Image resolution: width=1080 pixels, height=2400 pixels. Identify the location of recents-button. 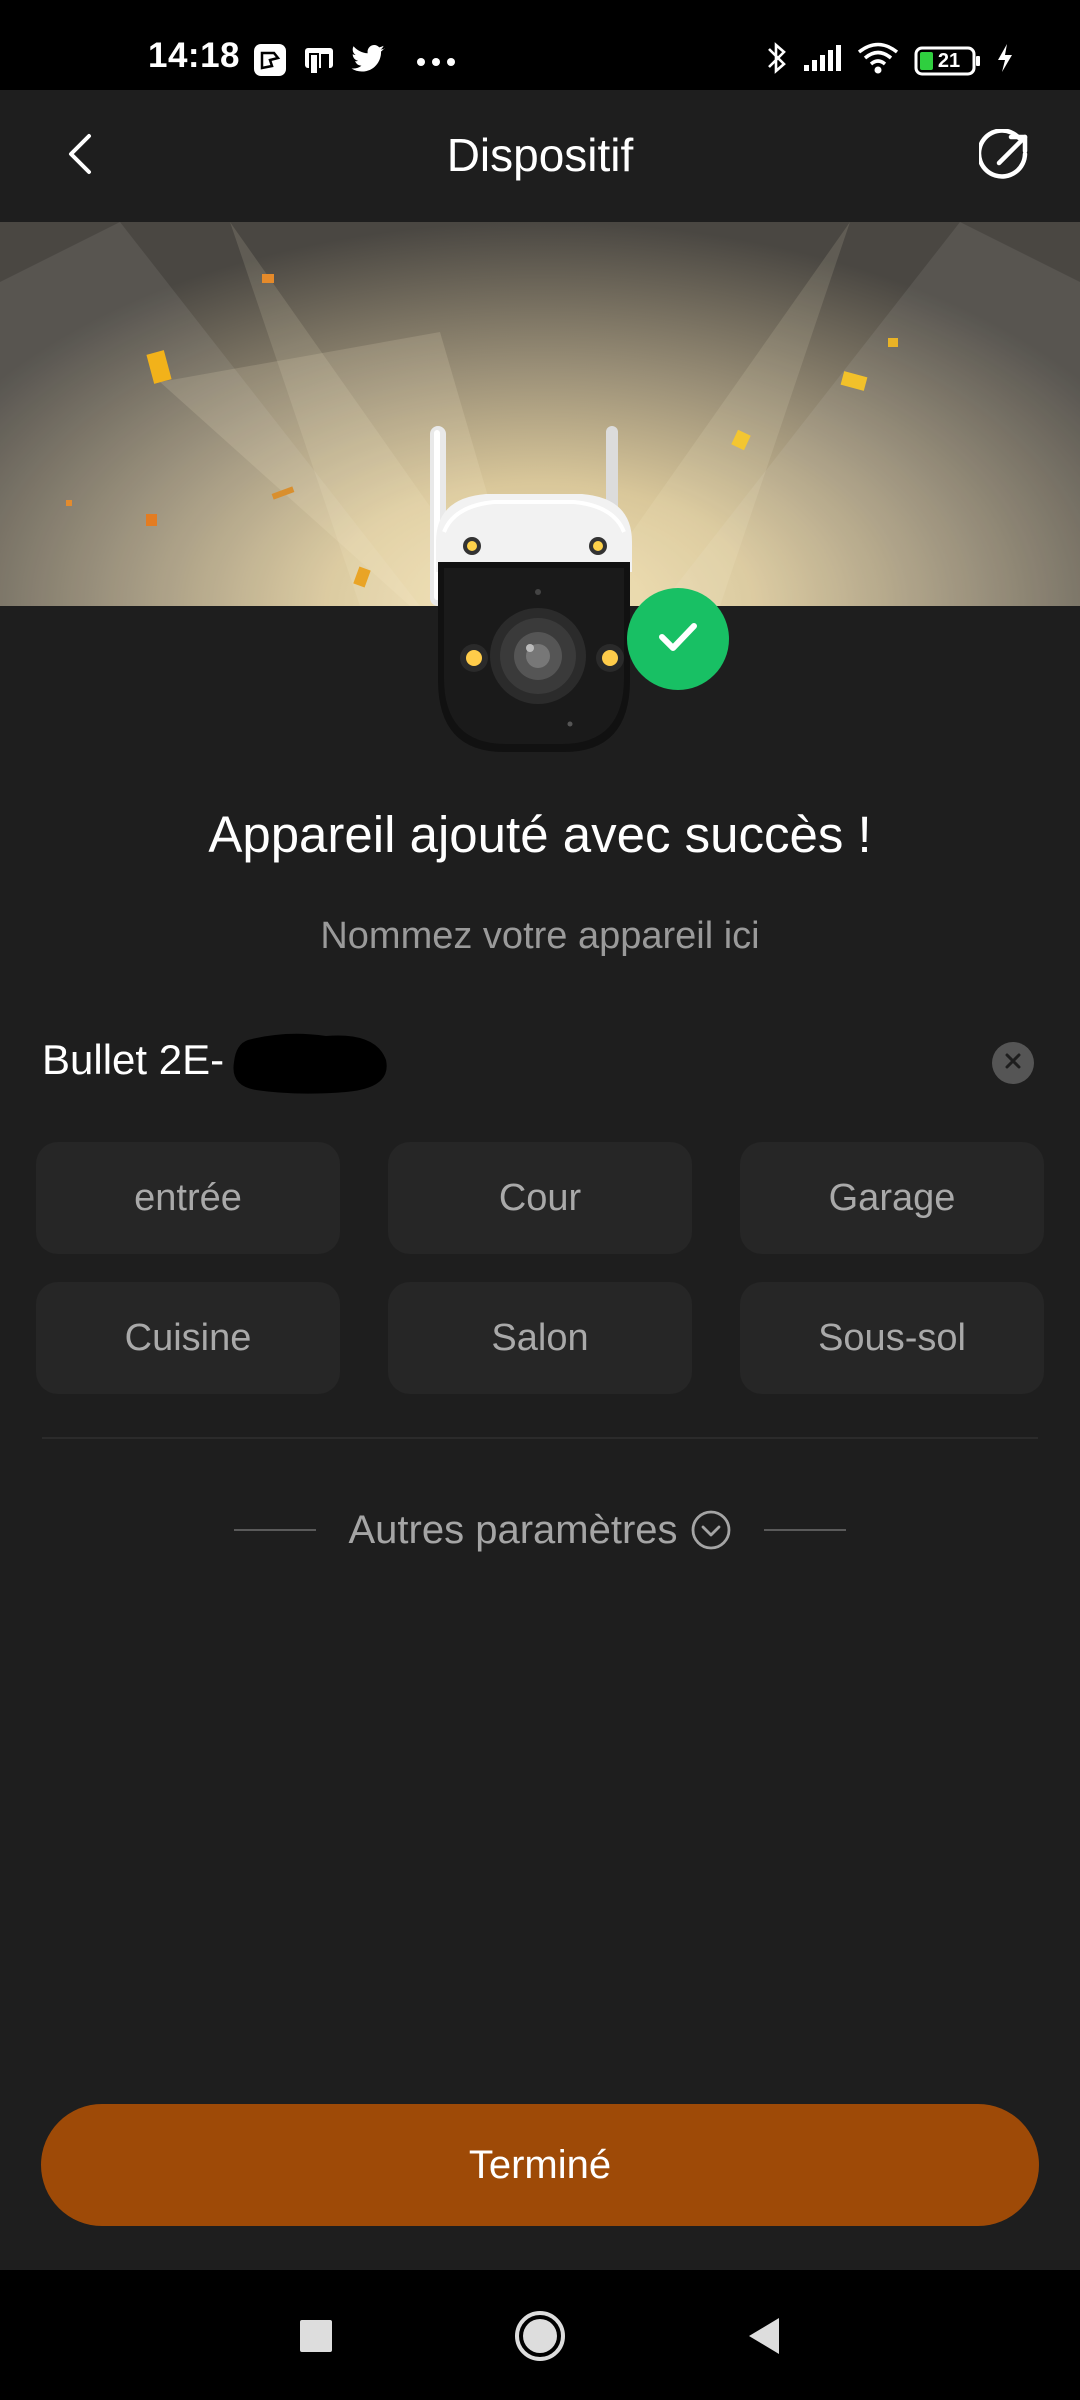
(316, 2338).